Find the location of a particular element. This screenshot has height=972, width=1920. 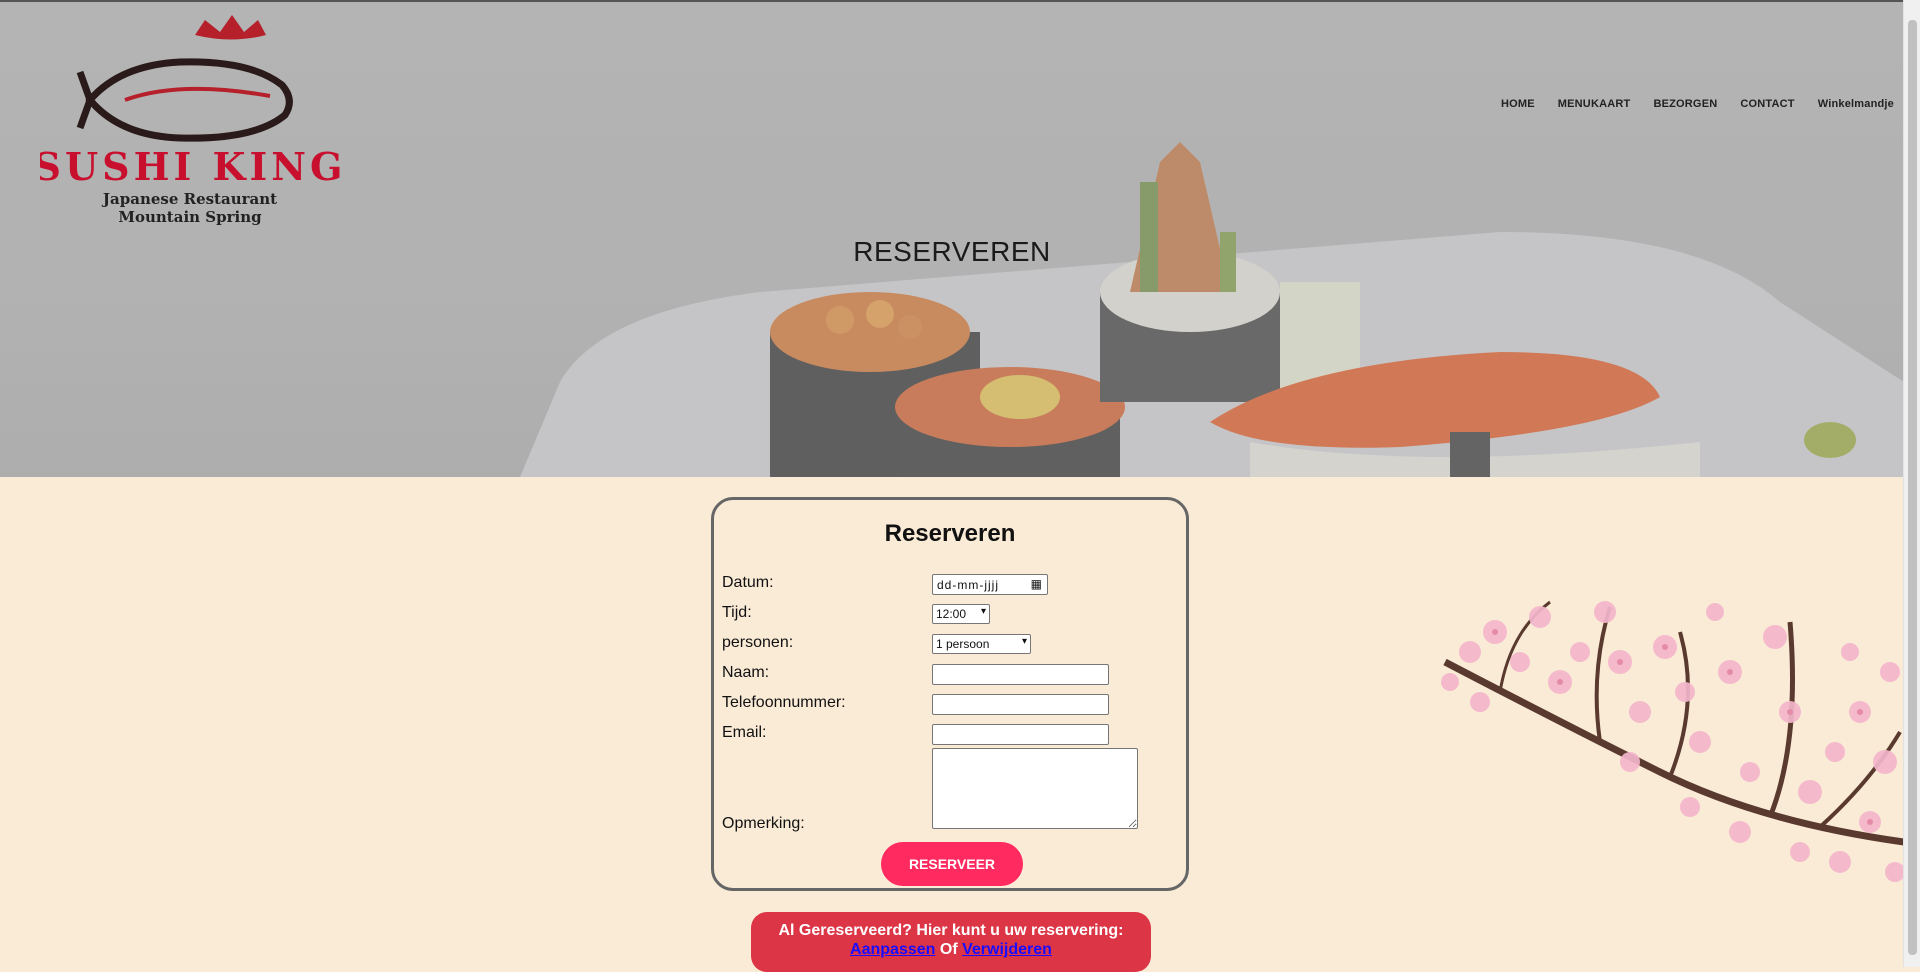

time-select: 12:00 ▾ is located at coordinates (961, 614).